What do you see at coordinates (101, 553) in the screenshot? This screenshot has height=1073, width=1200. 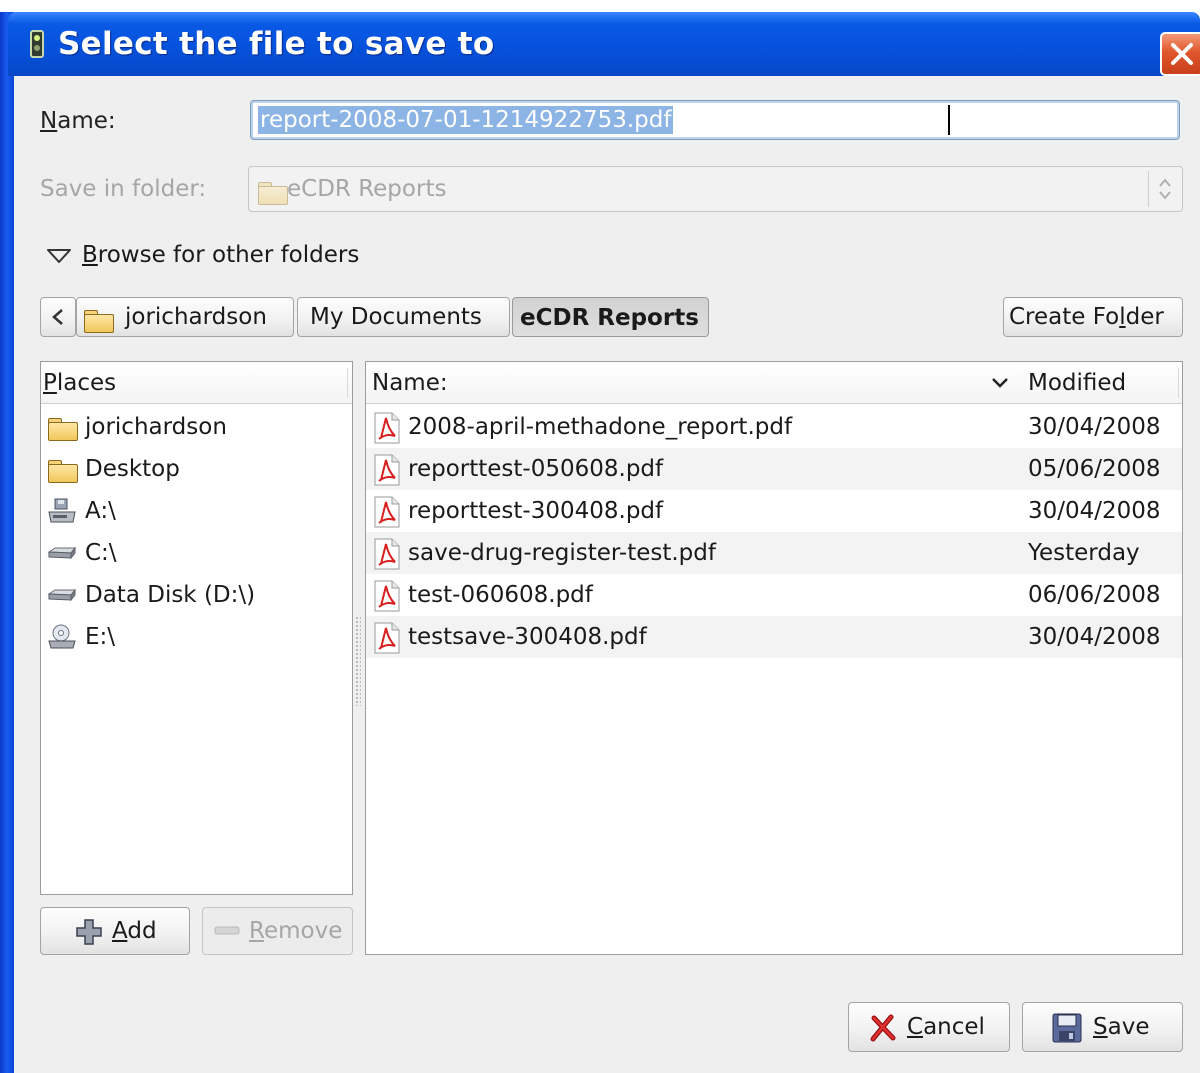 I see `place-item-label: C:\` at bounding box center [101, 553].